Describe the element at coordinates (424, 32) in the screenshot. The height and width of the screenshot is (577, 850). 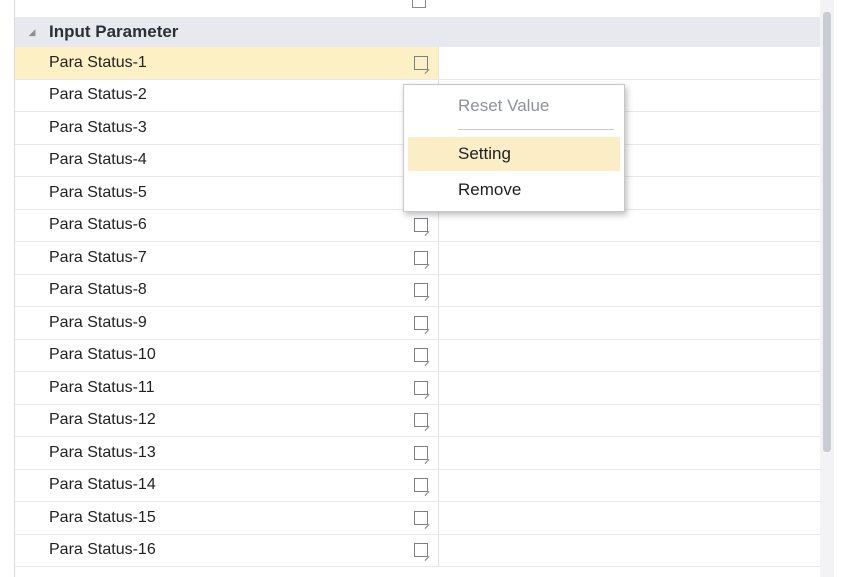
I see `category-header: ◢ Input Parameter` at that location.